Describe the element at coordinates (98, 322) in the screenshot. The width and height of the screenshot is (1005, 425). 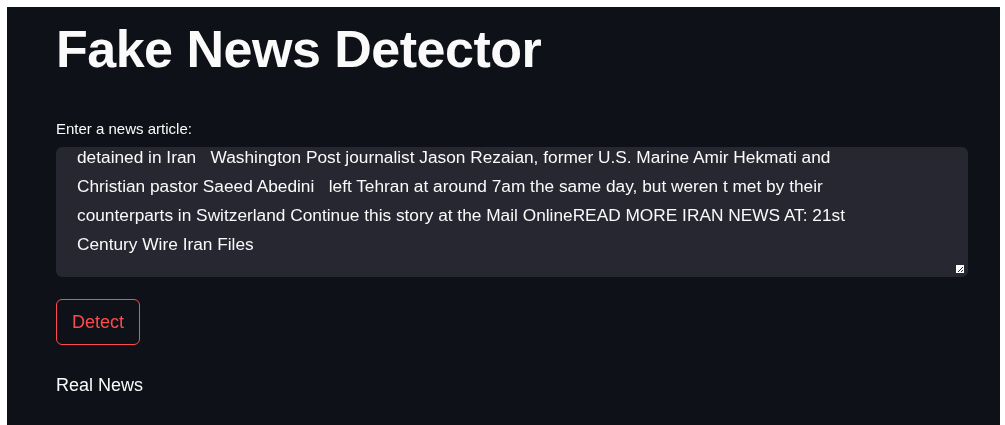
I see `detect-button: Detect` at that location.